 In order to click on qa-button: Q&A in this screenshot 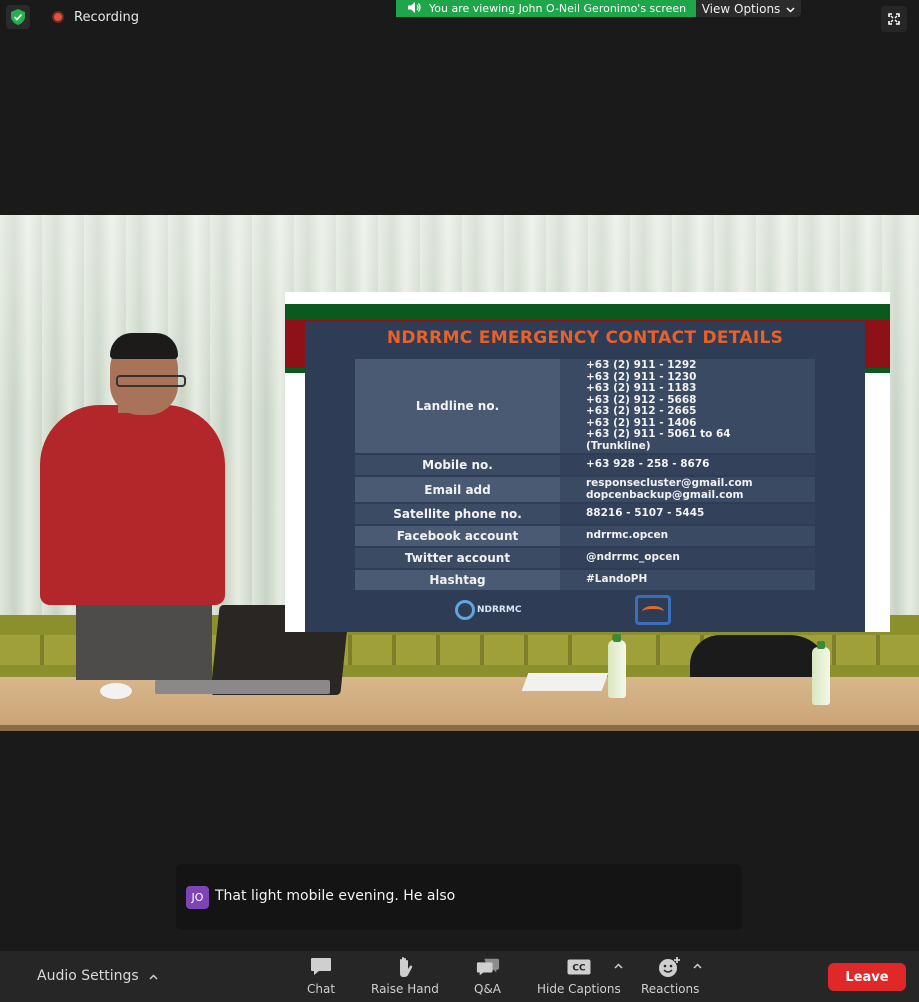, I will do `click(487, 975)`.